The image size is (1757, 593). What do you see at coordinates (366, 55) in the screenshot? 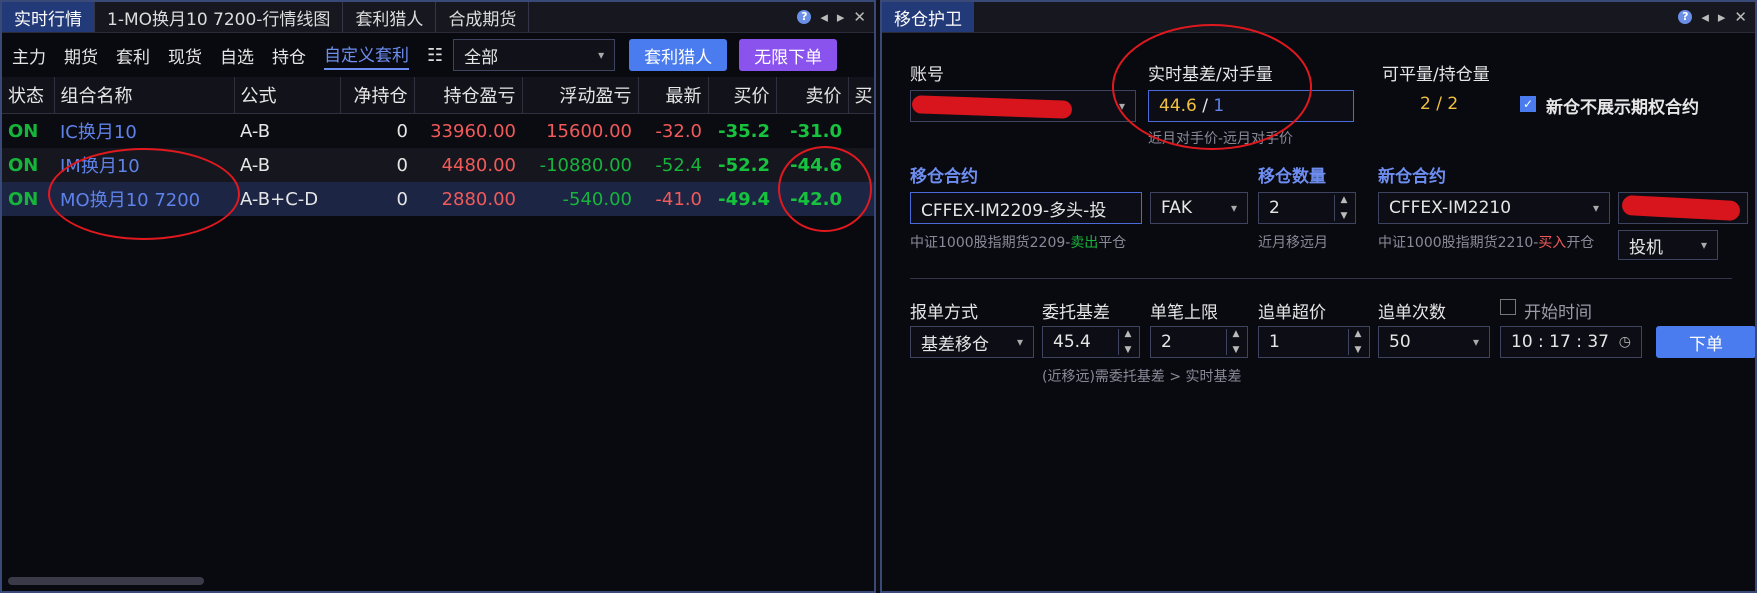
I see `cat-custom-arbitrage: 自定义套利` at bounding box center [366, 55].